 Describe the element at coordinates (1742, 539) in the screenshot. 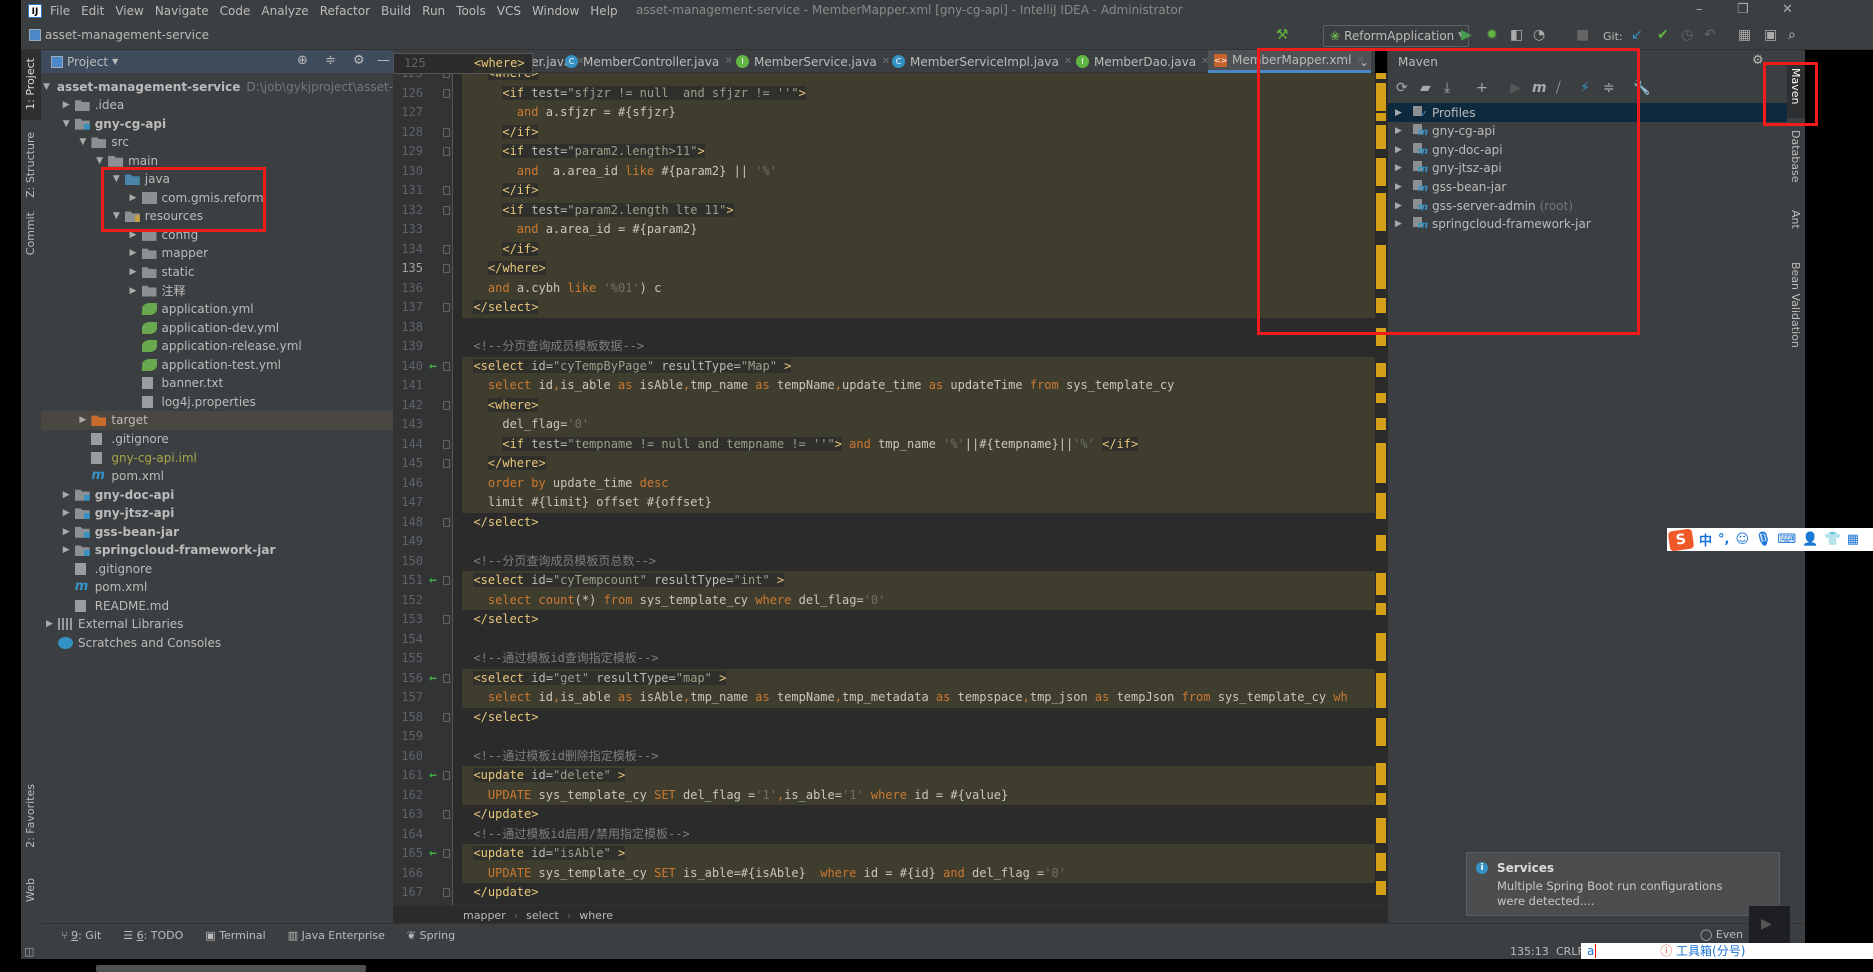

I see `emoji-icon: ☺` at that location.